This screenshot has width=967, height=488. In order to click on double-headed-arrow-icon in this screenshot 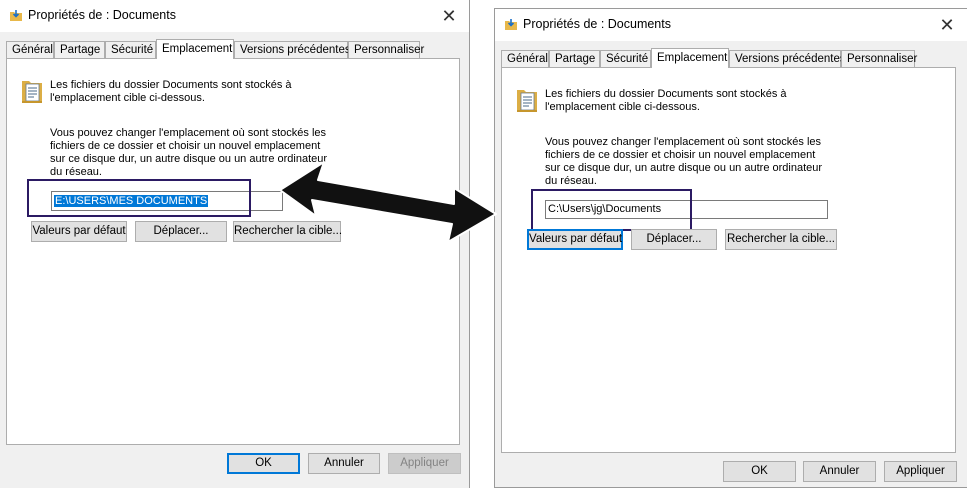, I will do `click(388, 202)`.